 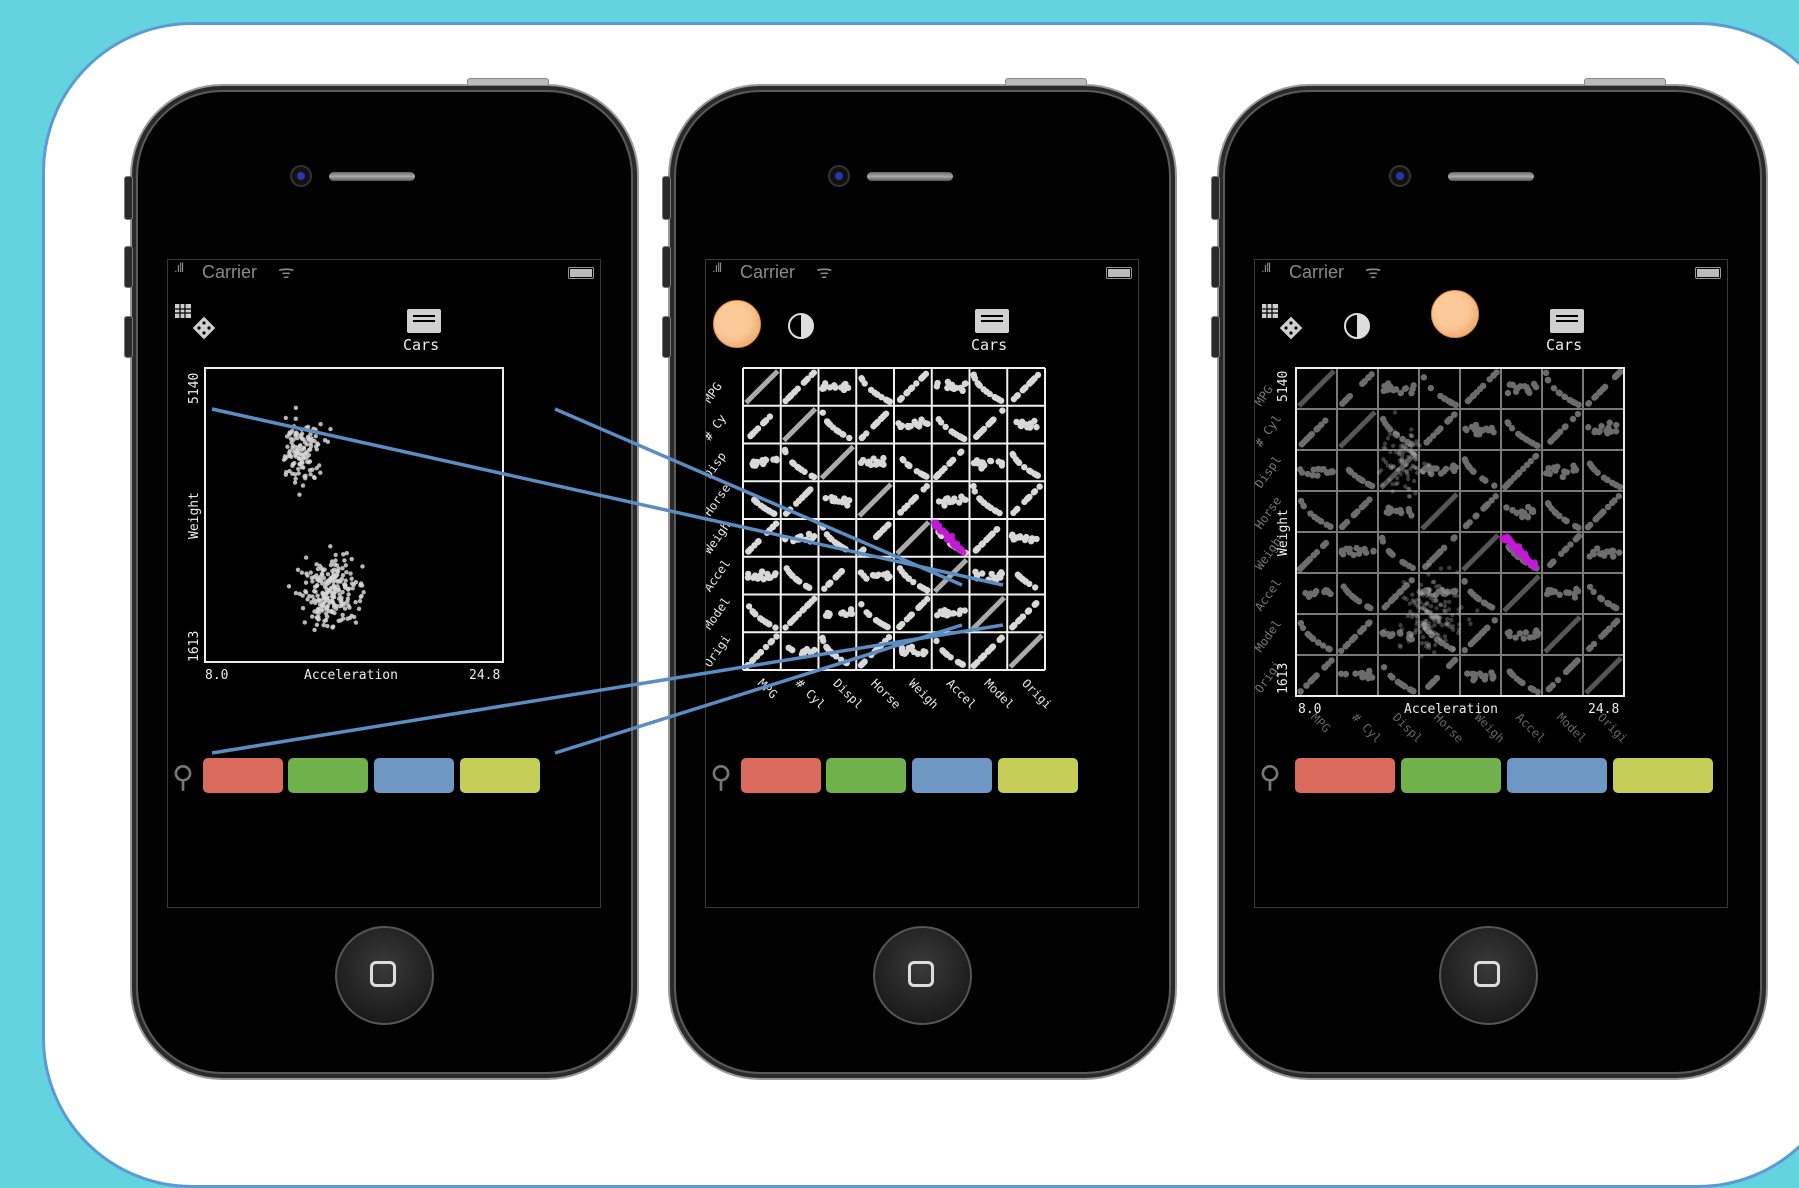 I want to click on column-label: MPG, so click(x=767, y=688).